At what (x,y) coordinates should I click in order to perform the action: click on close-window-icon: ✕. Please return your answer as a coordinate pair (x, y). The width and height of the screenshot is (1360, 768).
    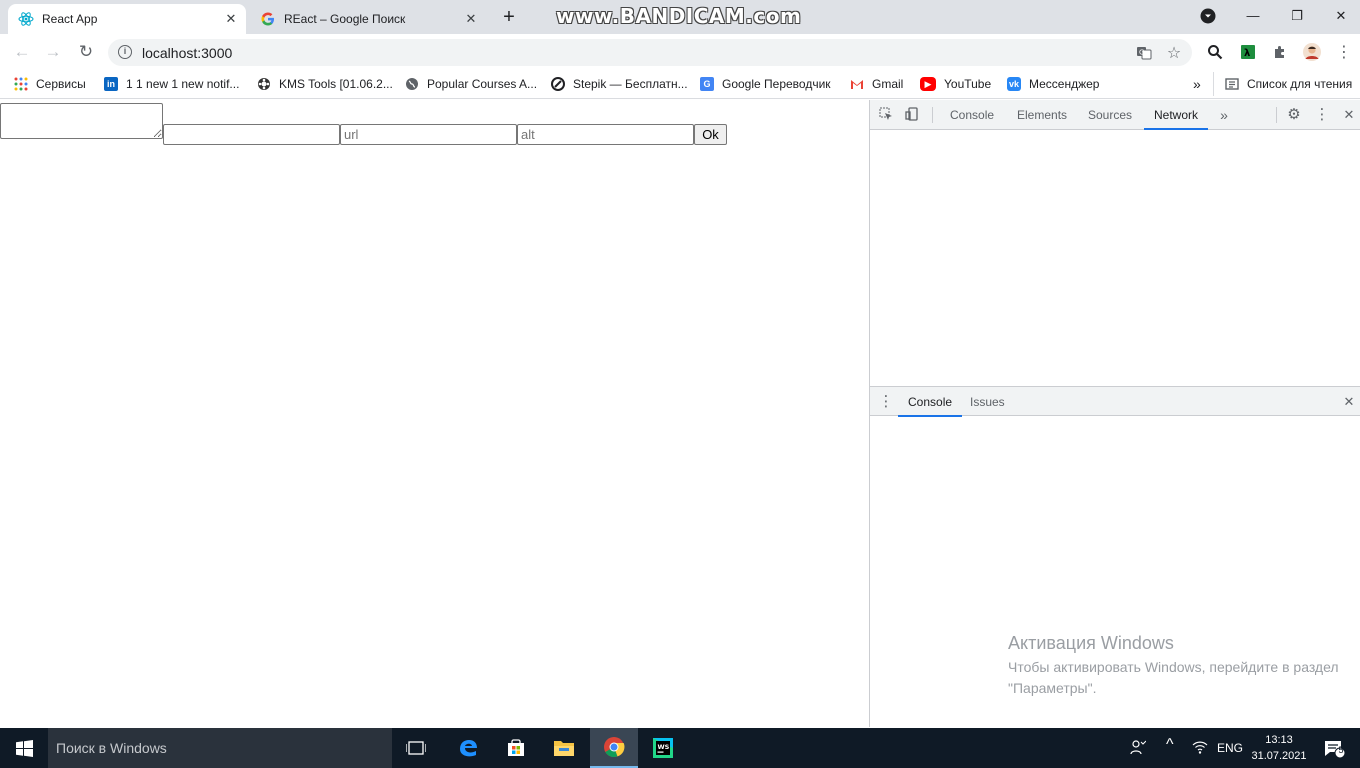
    Looking at the image, I should click on (1341, 16).